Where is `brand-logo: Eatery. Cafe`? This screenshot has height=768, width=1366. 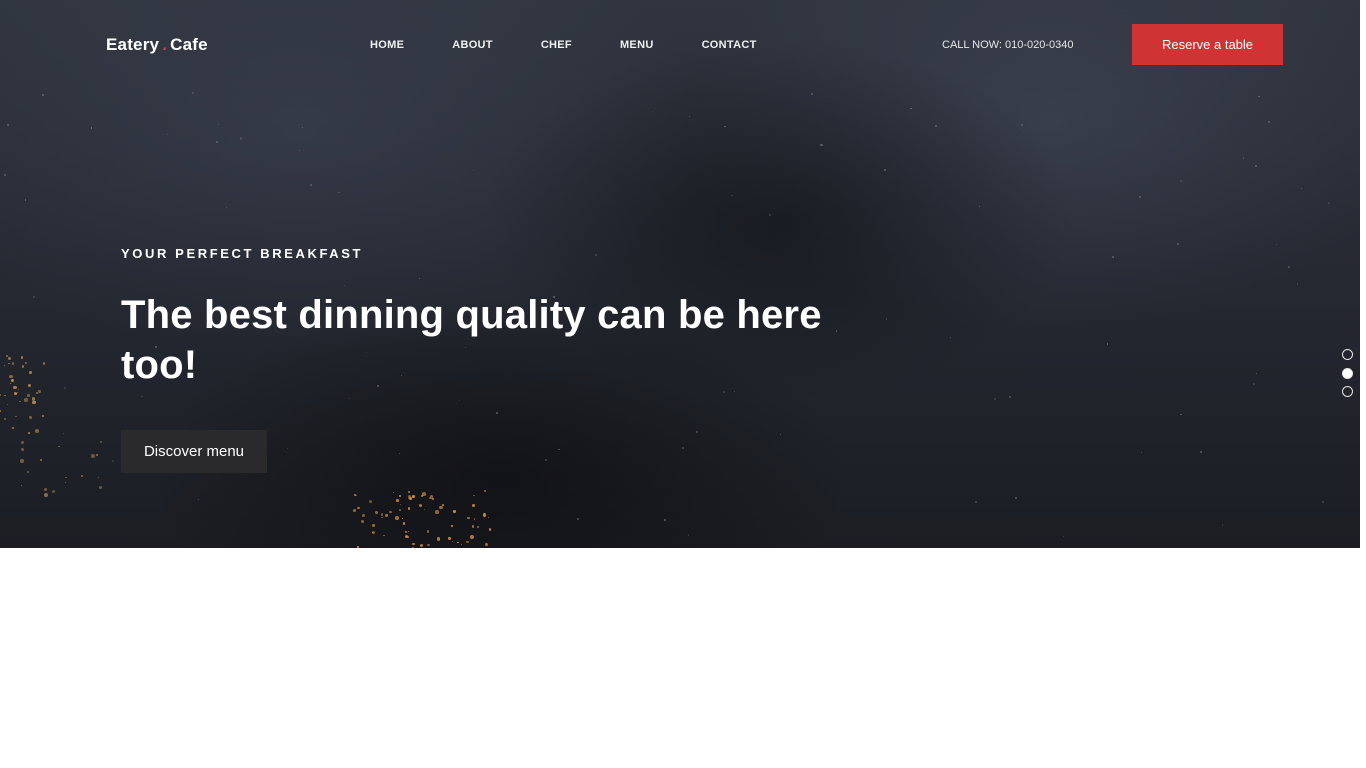 brand-logo: Eatery. Cafe is located at coordinates (157, 45).